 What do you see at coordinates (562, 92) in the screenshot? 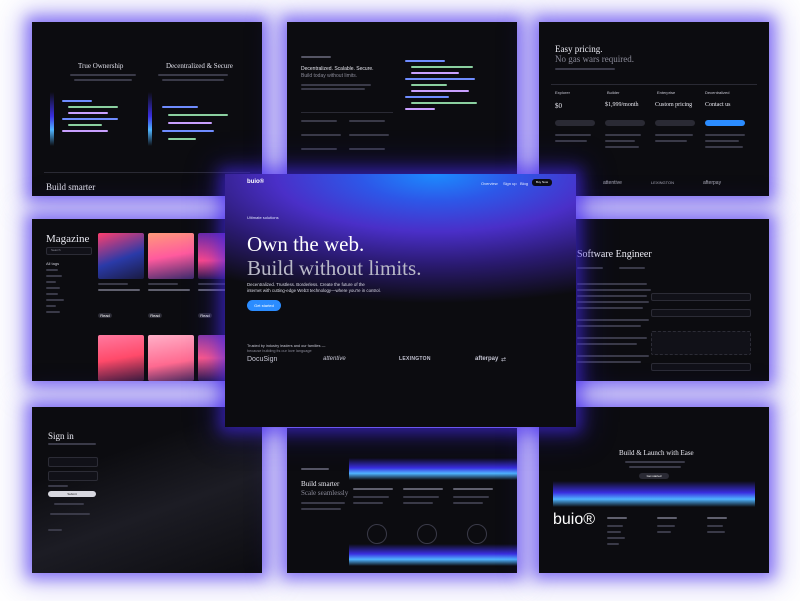
I see `plan-explorer: Explorer` at bounding box center [562, 92].